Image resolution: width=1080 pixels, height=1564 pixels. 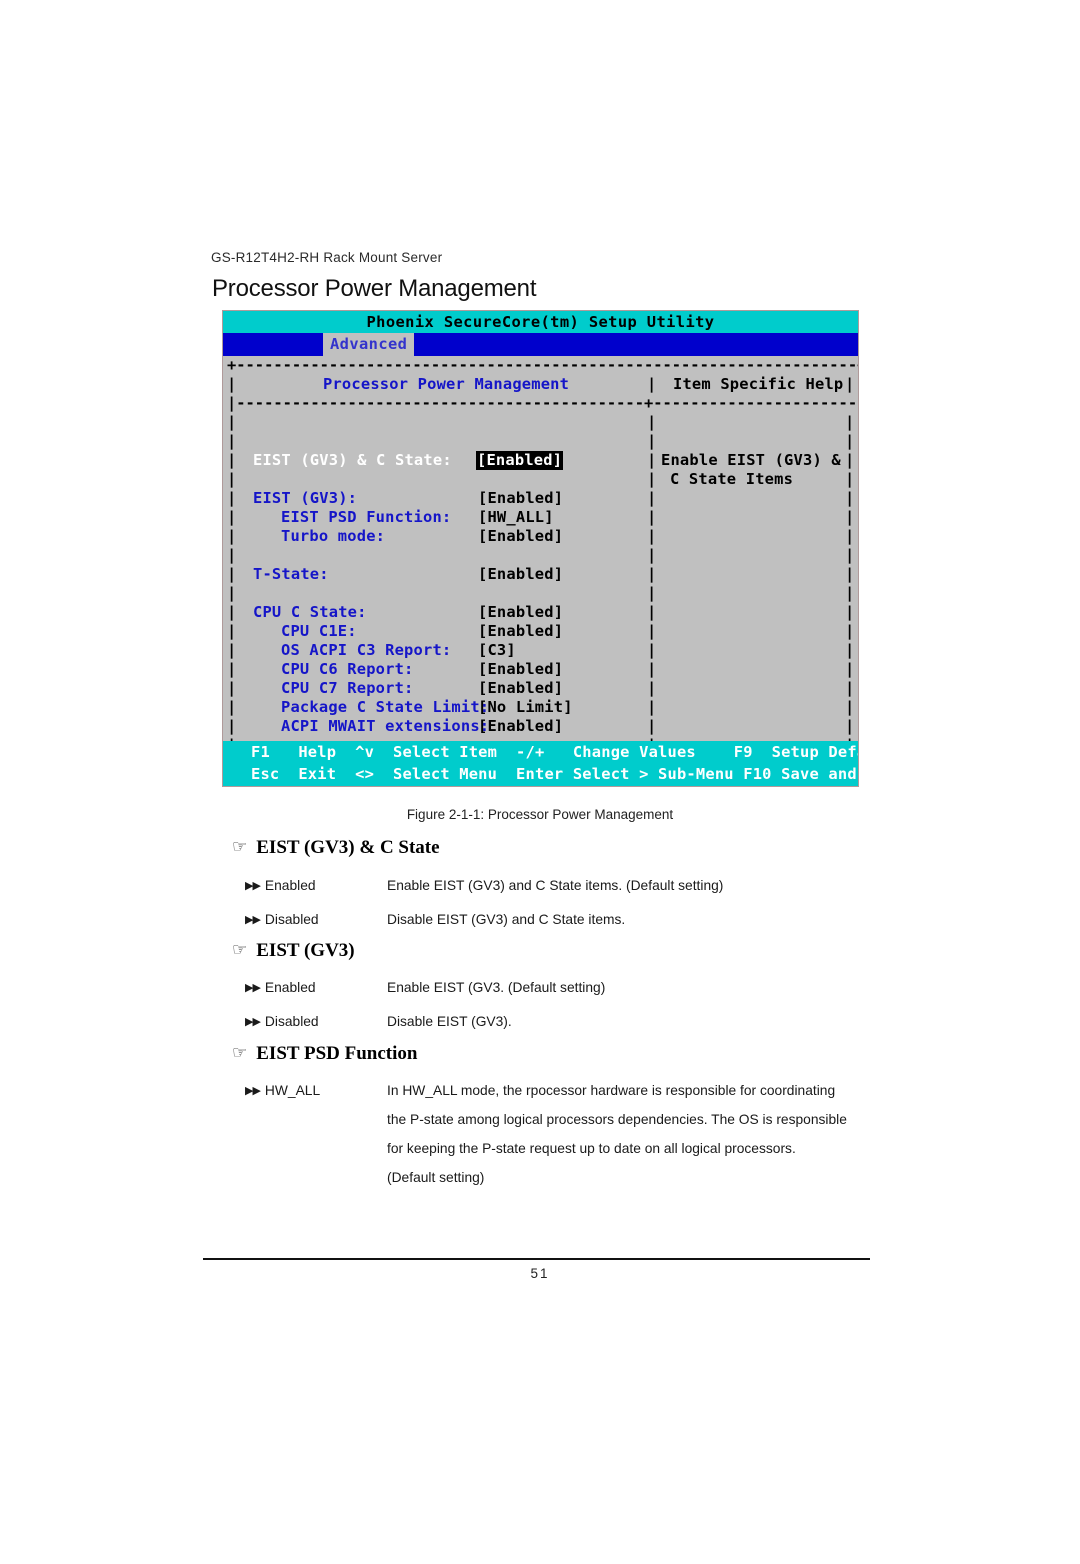 I want to click on bios-item-value-1: [Enabled], so click(x=520, y=498).